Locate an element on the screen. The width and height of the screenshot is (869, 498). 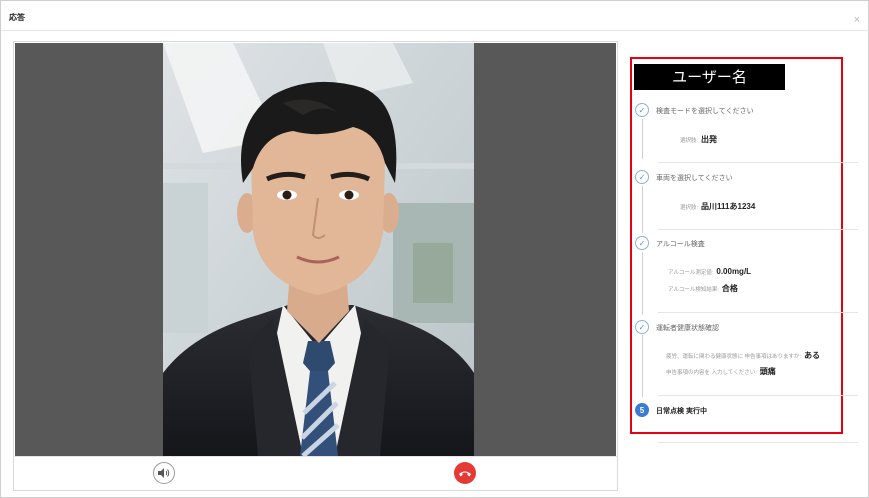
hangup-phone-icon is located at coordinates (465, 474).